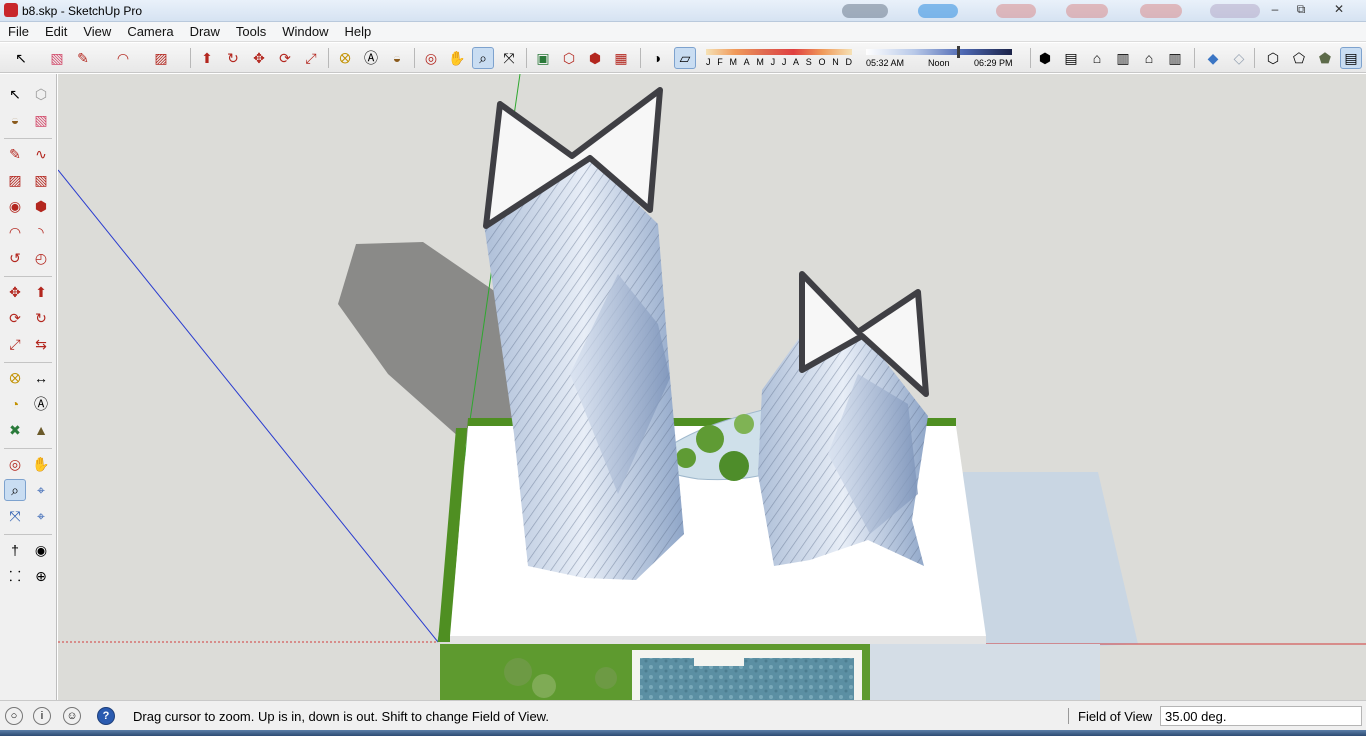 The image size is (1366, 736). I want to click on previous-view-icon: ⌖, so click(41, 516).